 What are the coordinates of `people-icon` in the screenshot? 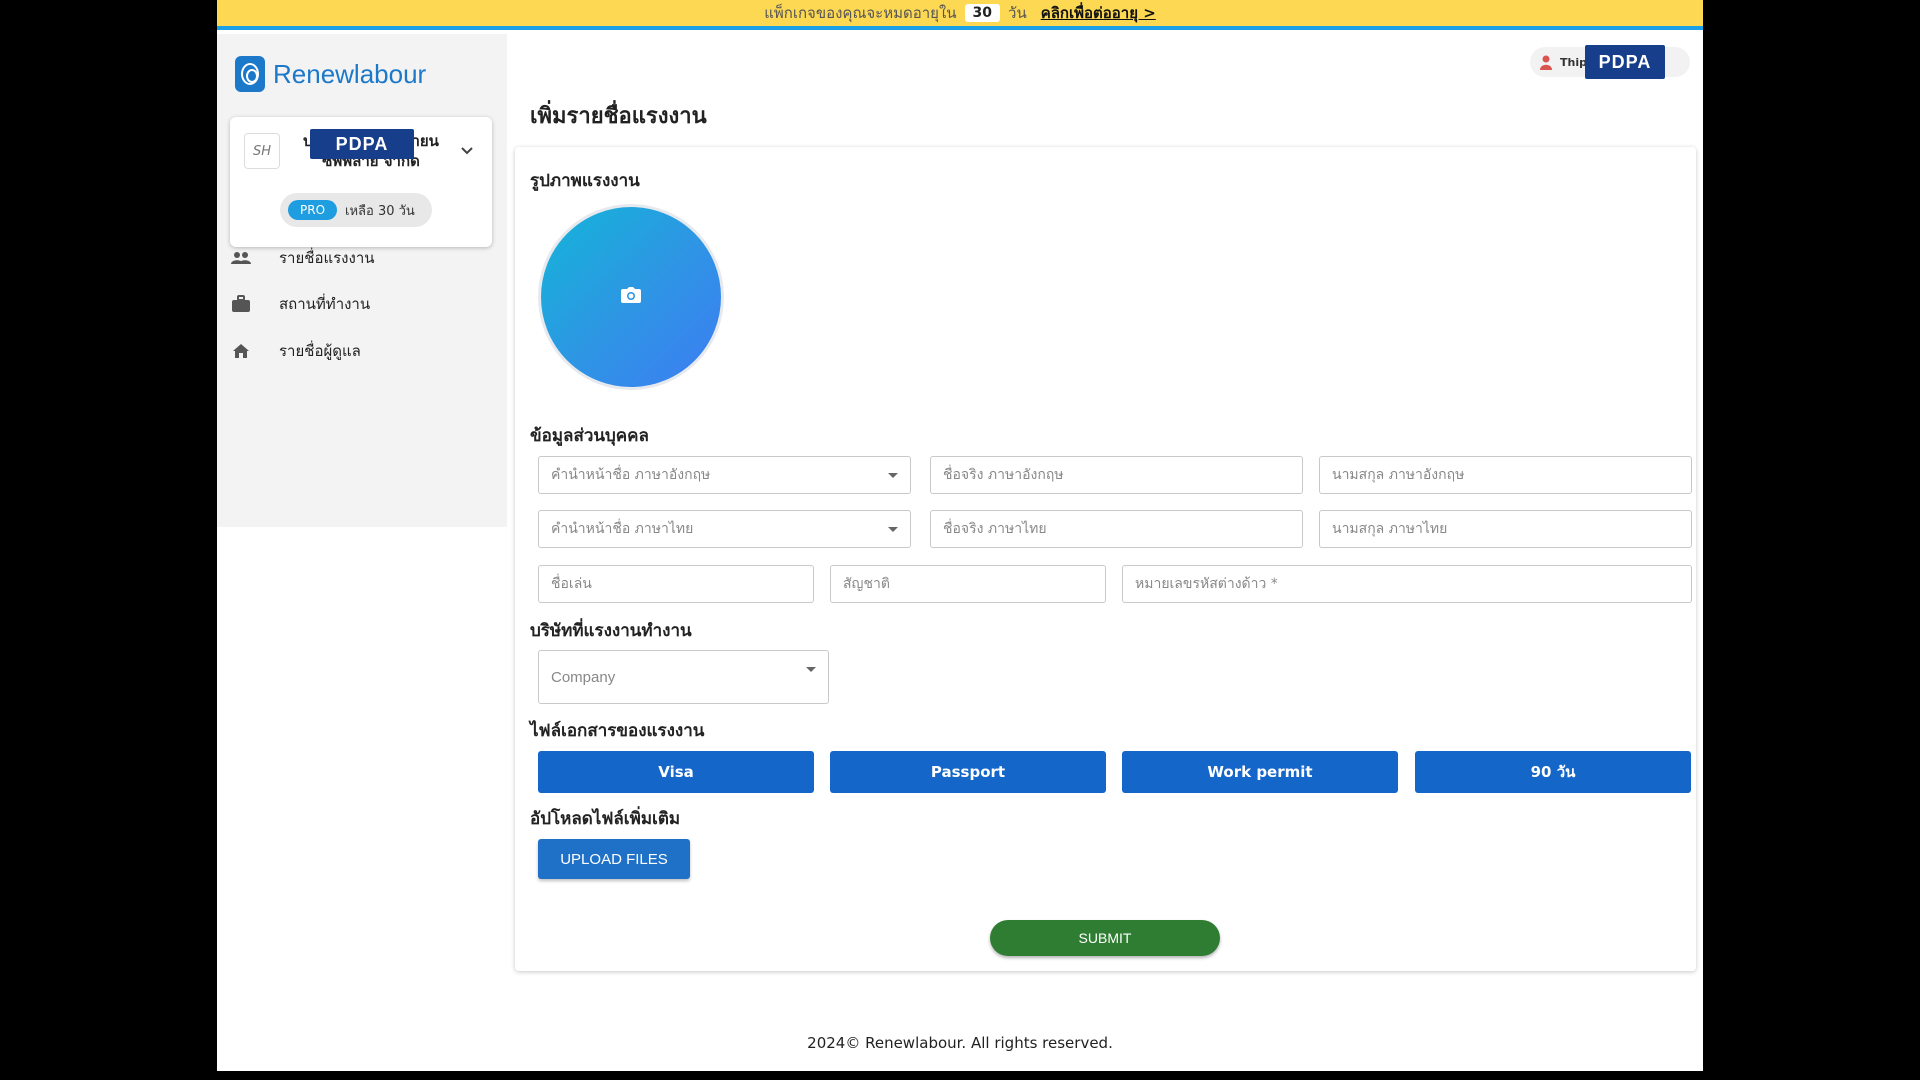 It's located at (241, 258).